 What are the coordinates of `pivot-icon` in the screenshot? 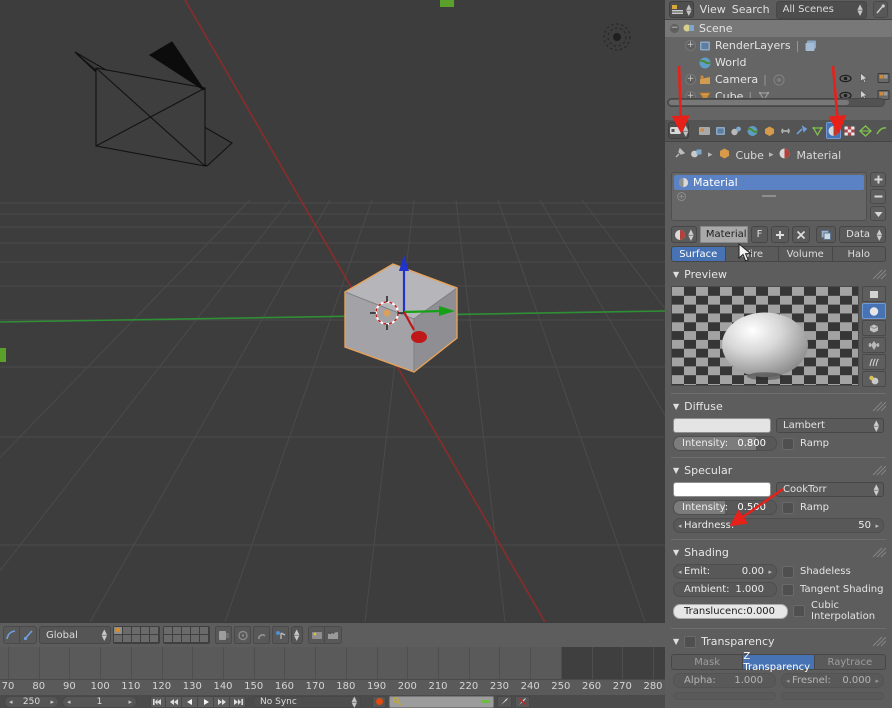 It's located at (242, 635).